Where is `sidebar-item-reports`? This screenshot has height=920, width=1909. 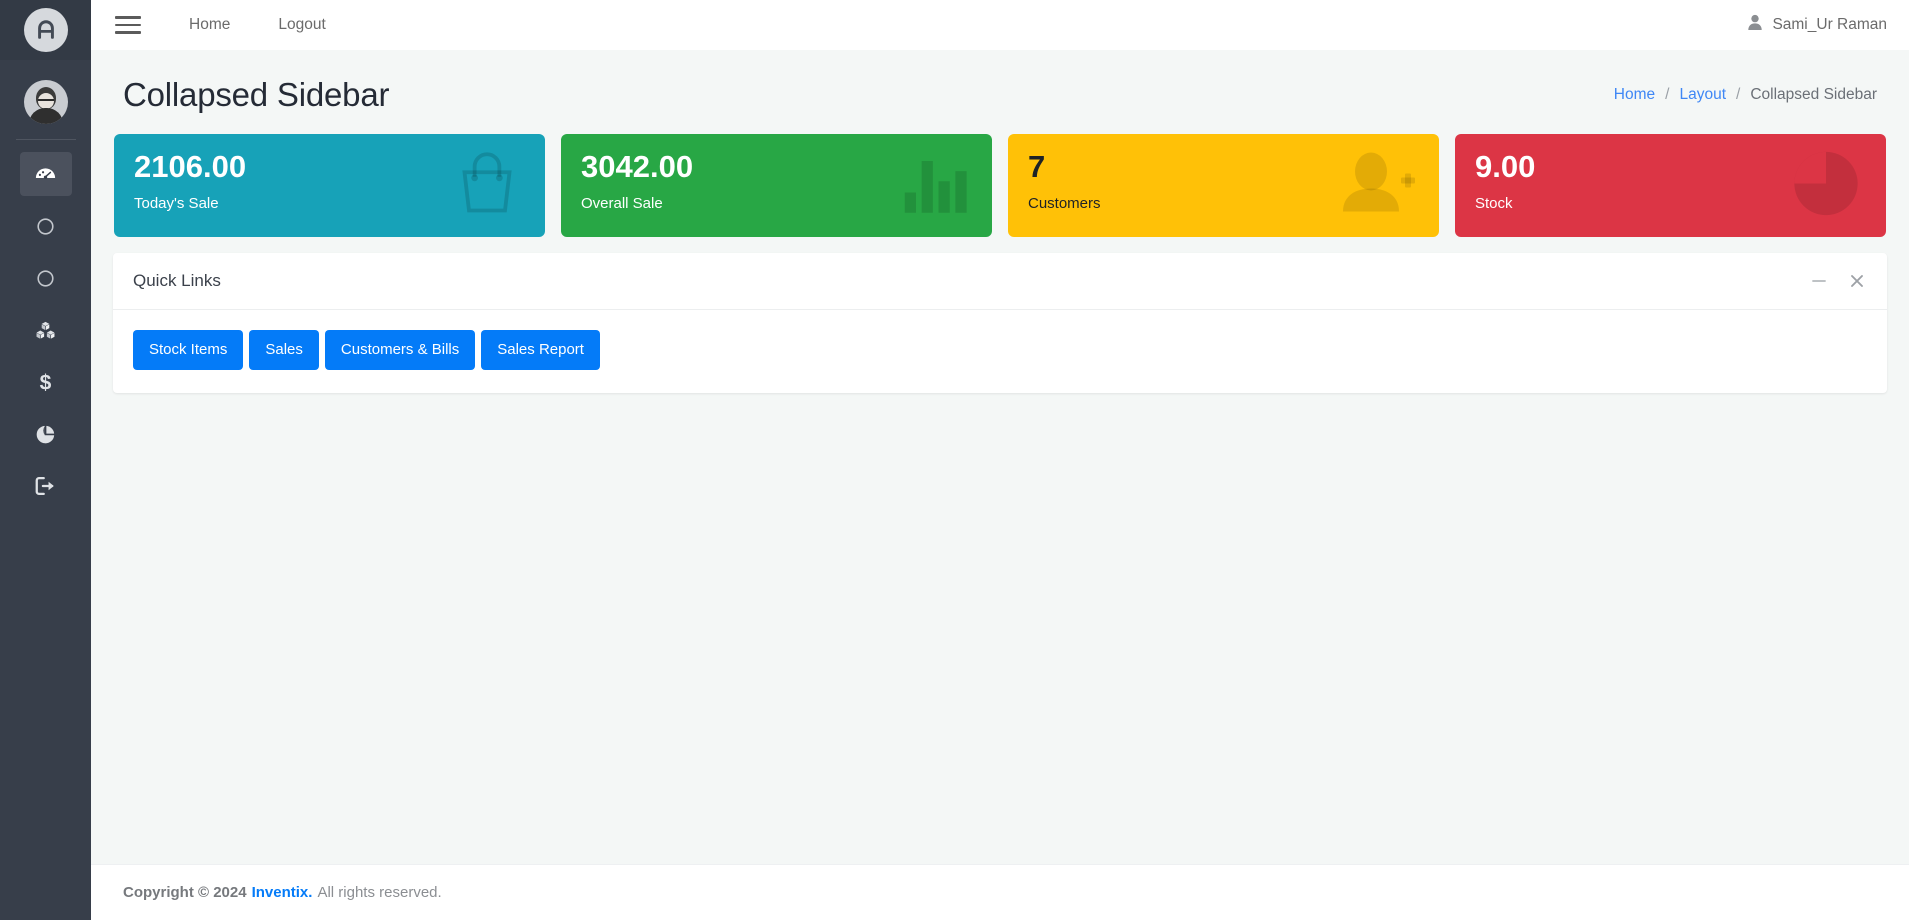 sidebar-item-reports is located at coordinates (46, 434).